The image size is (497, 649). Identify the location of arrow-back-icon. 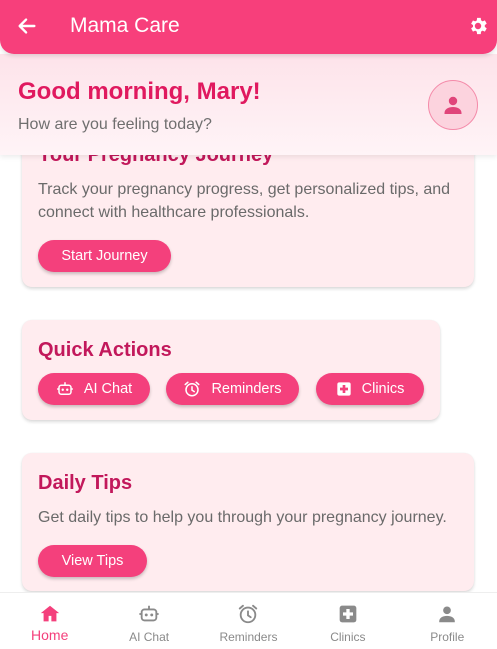
(27, 26).